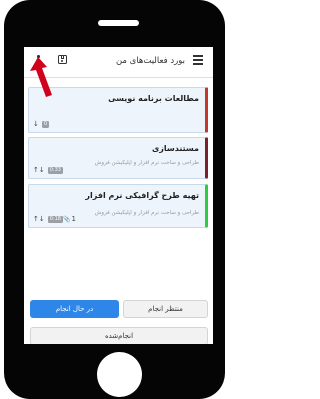 The height and width of the screenshot is (399, 320). I want to click on task-meta: ↓ 0, so click(41, 124).